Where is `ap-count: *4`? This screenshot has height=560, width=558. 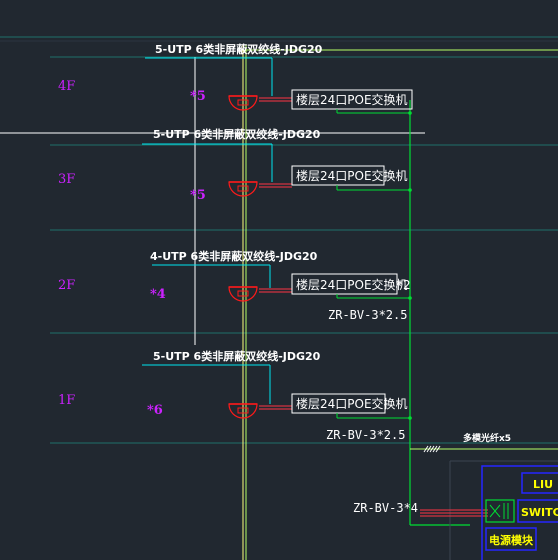
ap-count: *4 is located at coordinates (158, 294).